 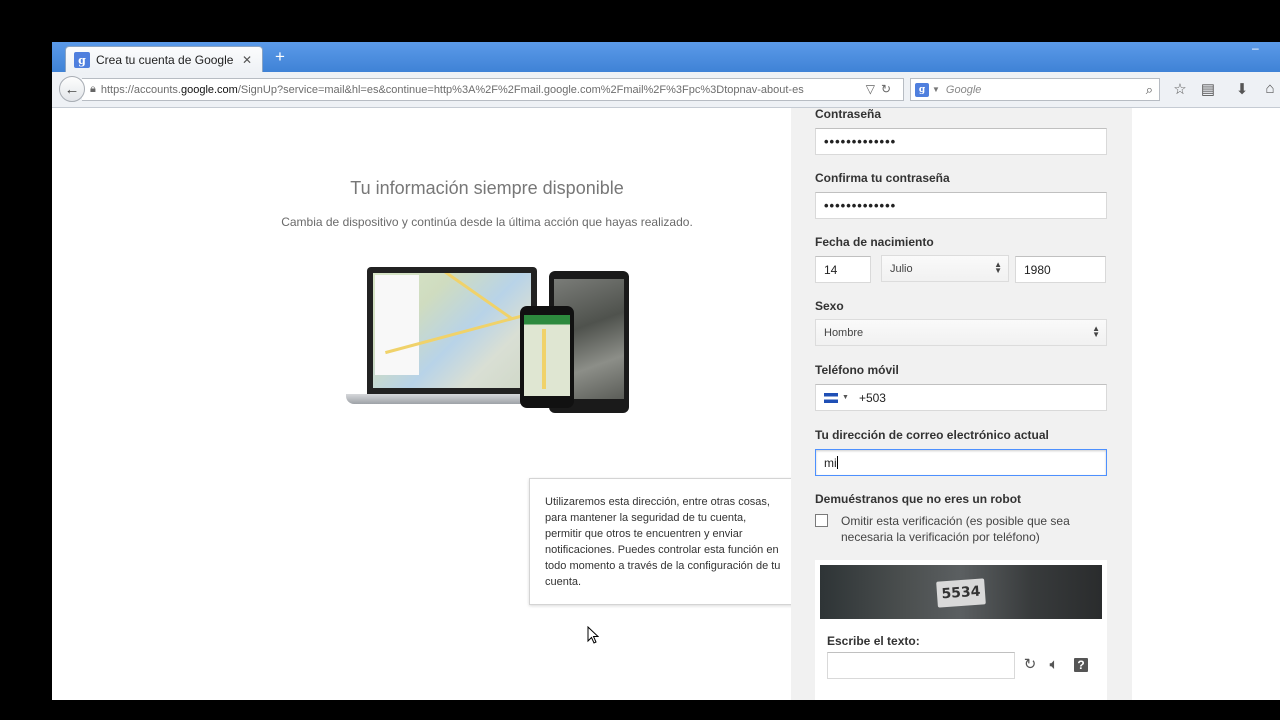 I want to click on search-icon: ⌕, so click(x=1149, y=90).